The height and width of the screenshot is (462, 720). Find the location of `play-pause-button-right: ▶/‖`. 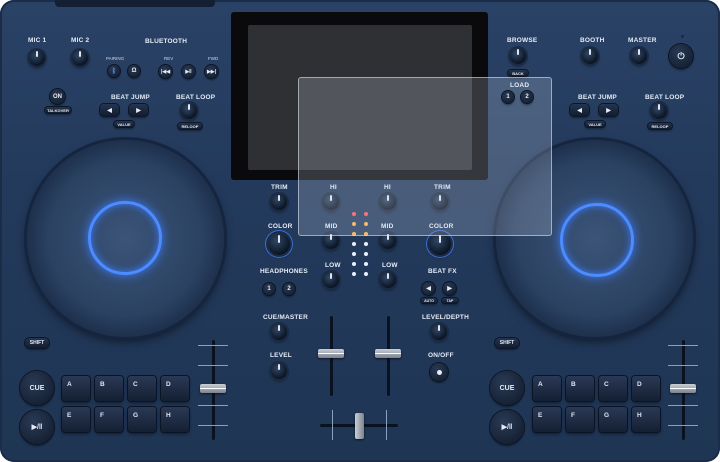

play-pause-button-right: ▶/‖ is located at coordinates (507, 427).